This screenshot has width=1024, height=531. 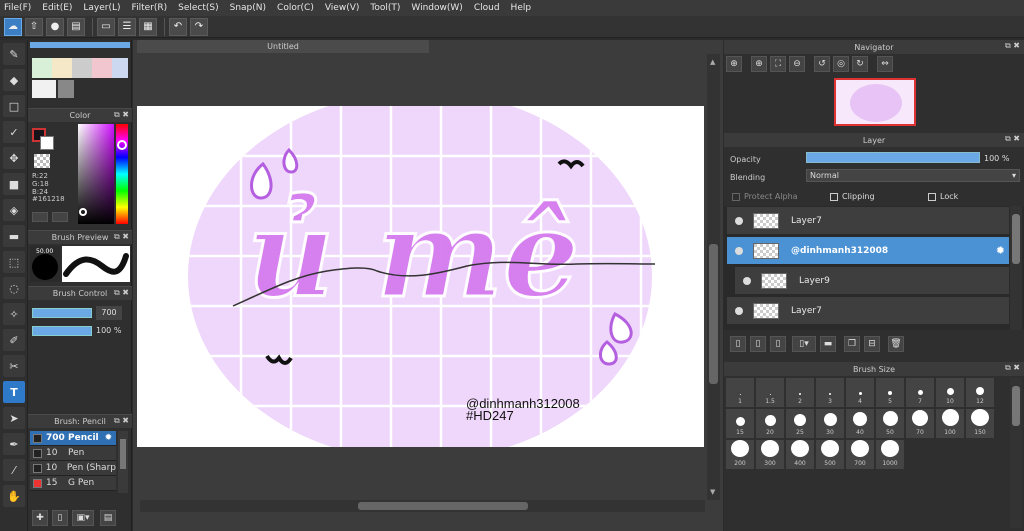 I want to click on add-brush-button: ✚, so click(x=40, y=518).